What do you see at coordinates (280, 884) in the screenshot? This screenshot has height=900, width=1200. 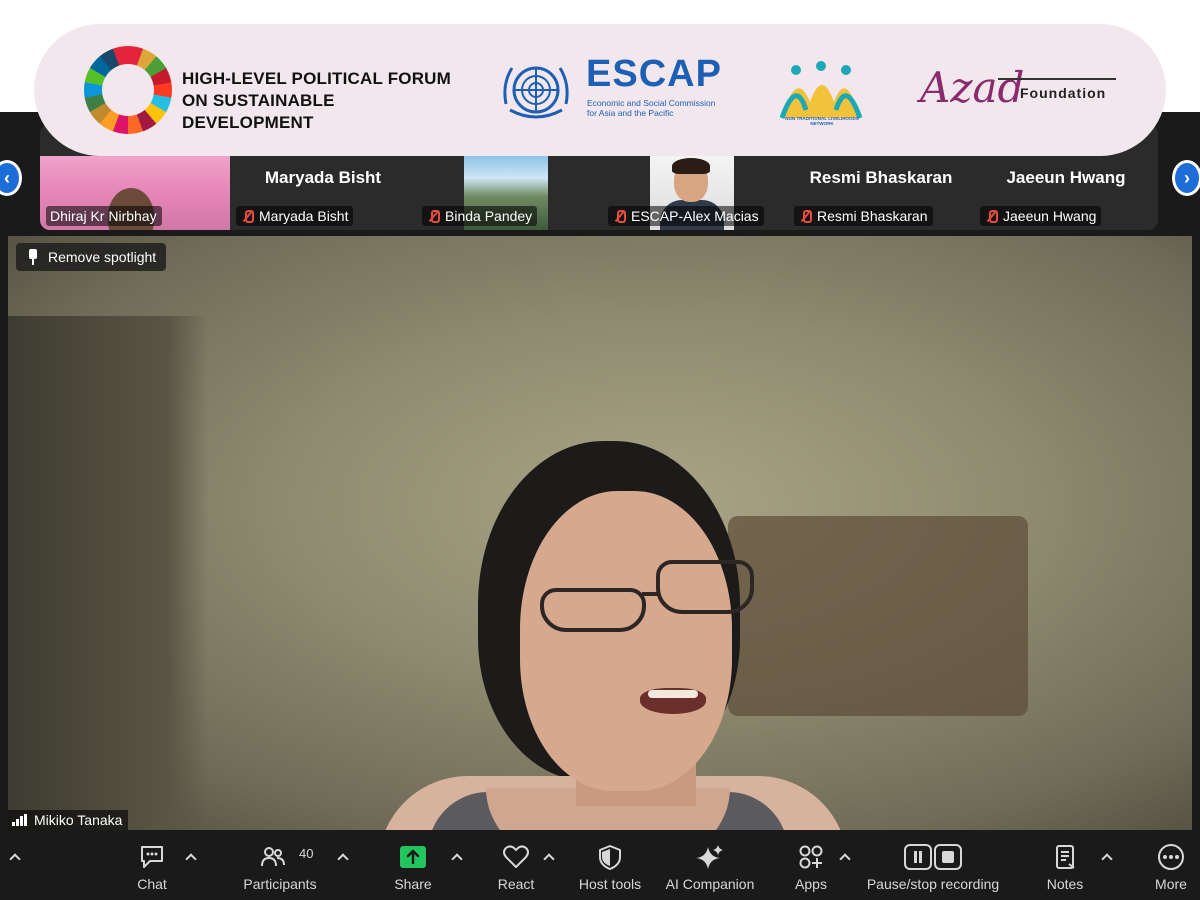 I see `participants-label: Participants` at bounding box center [280, 884].